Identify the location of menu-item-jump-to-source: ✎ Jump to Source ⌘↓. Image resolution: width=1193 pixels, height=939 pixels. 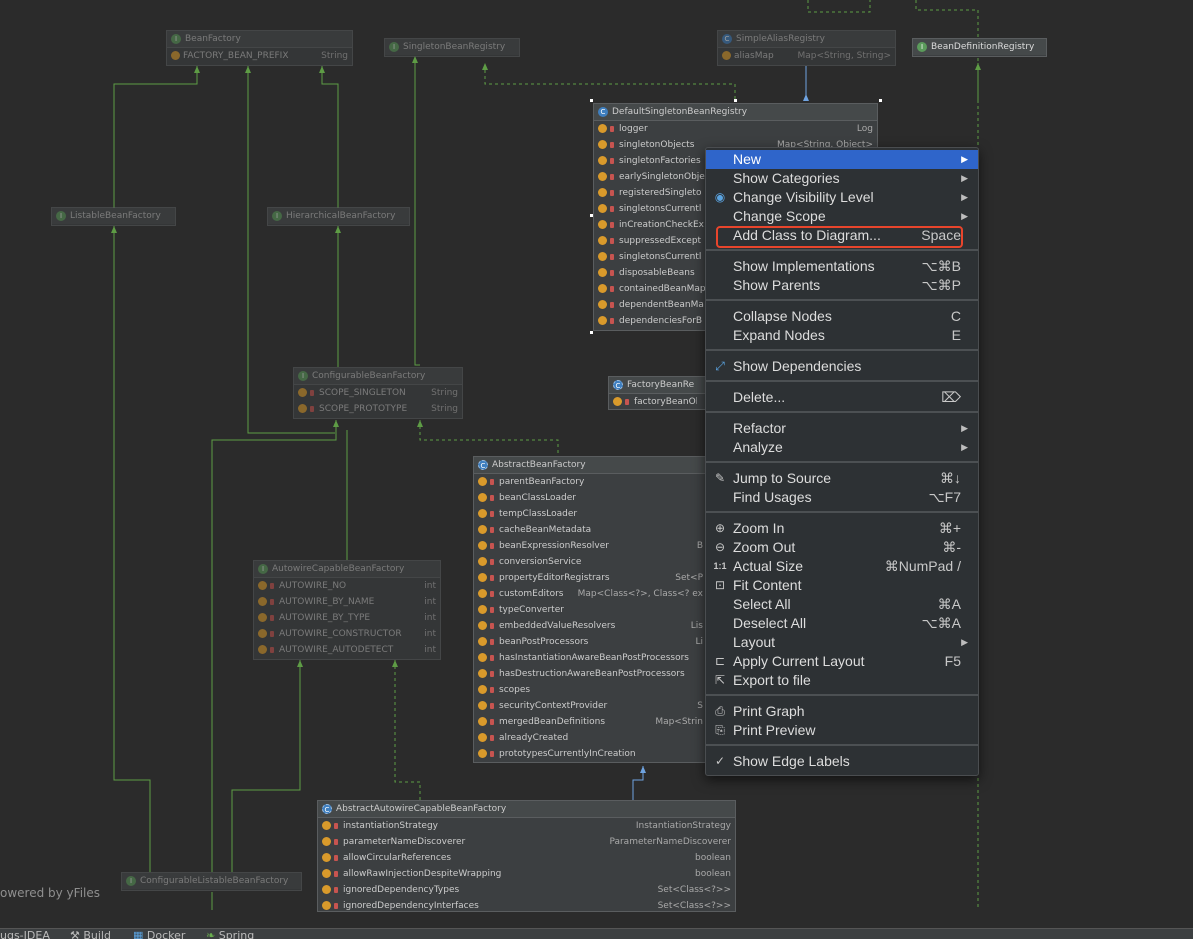
(842, 478).